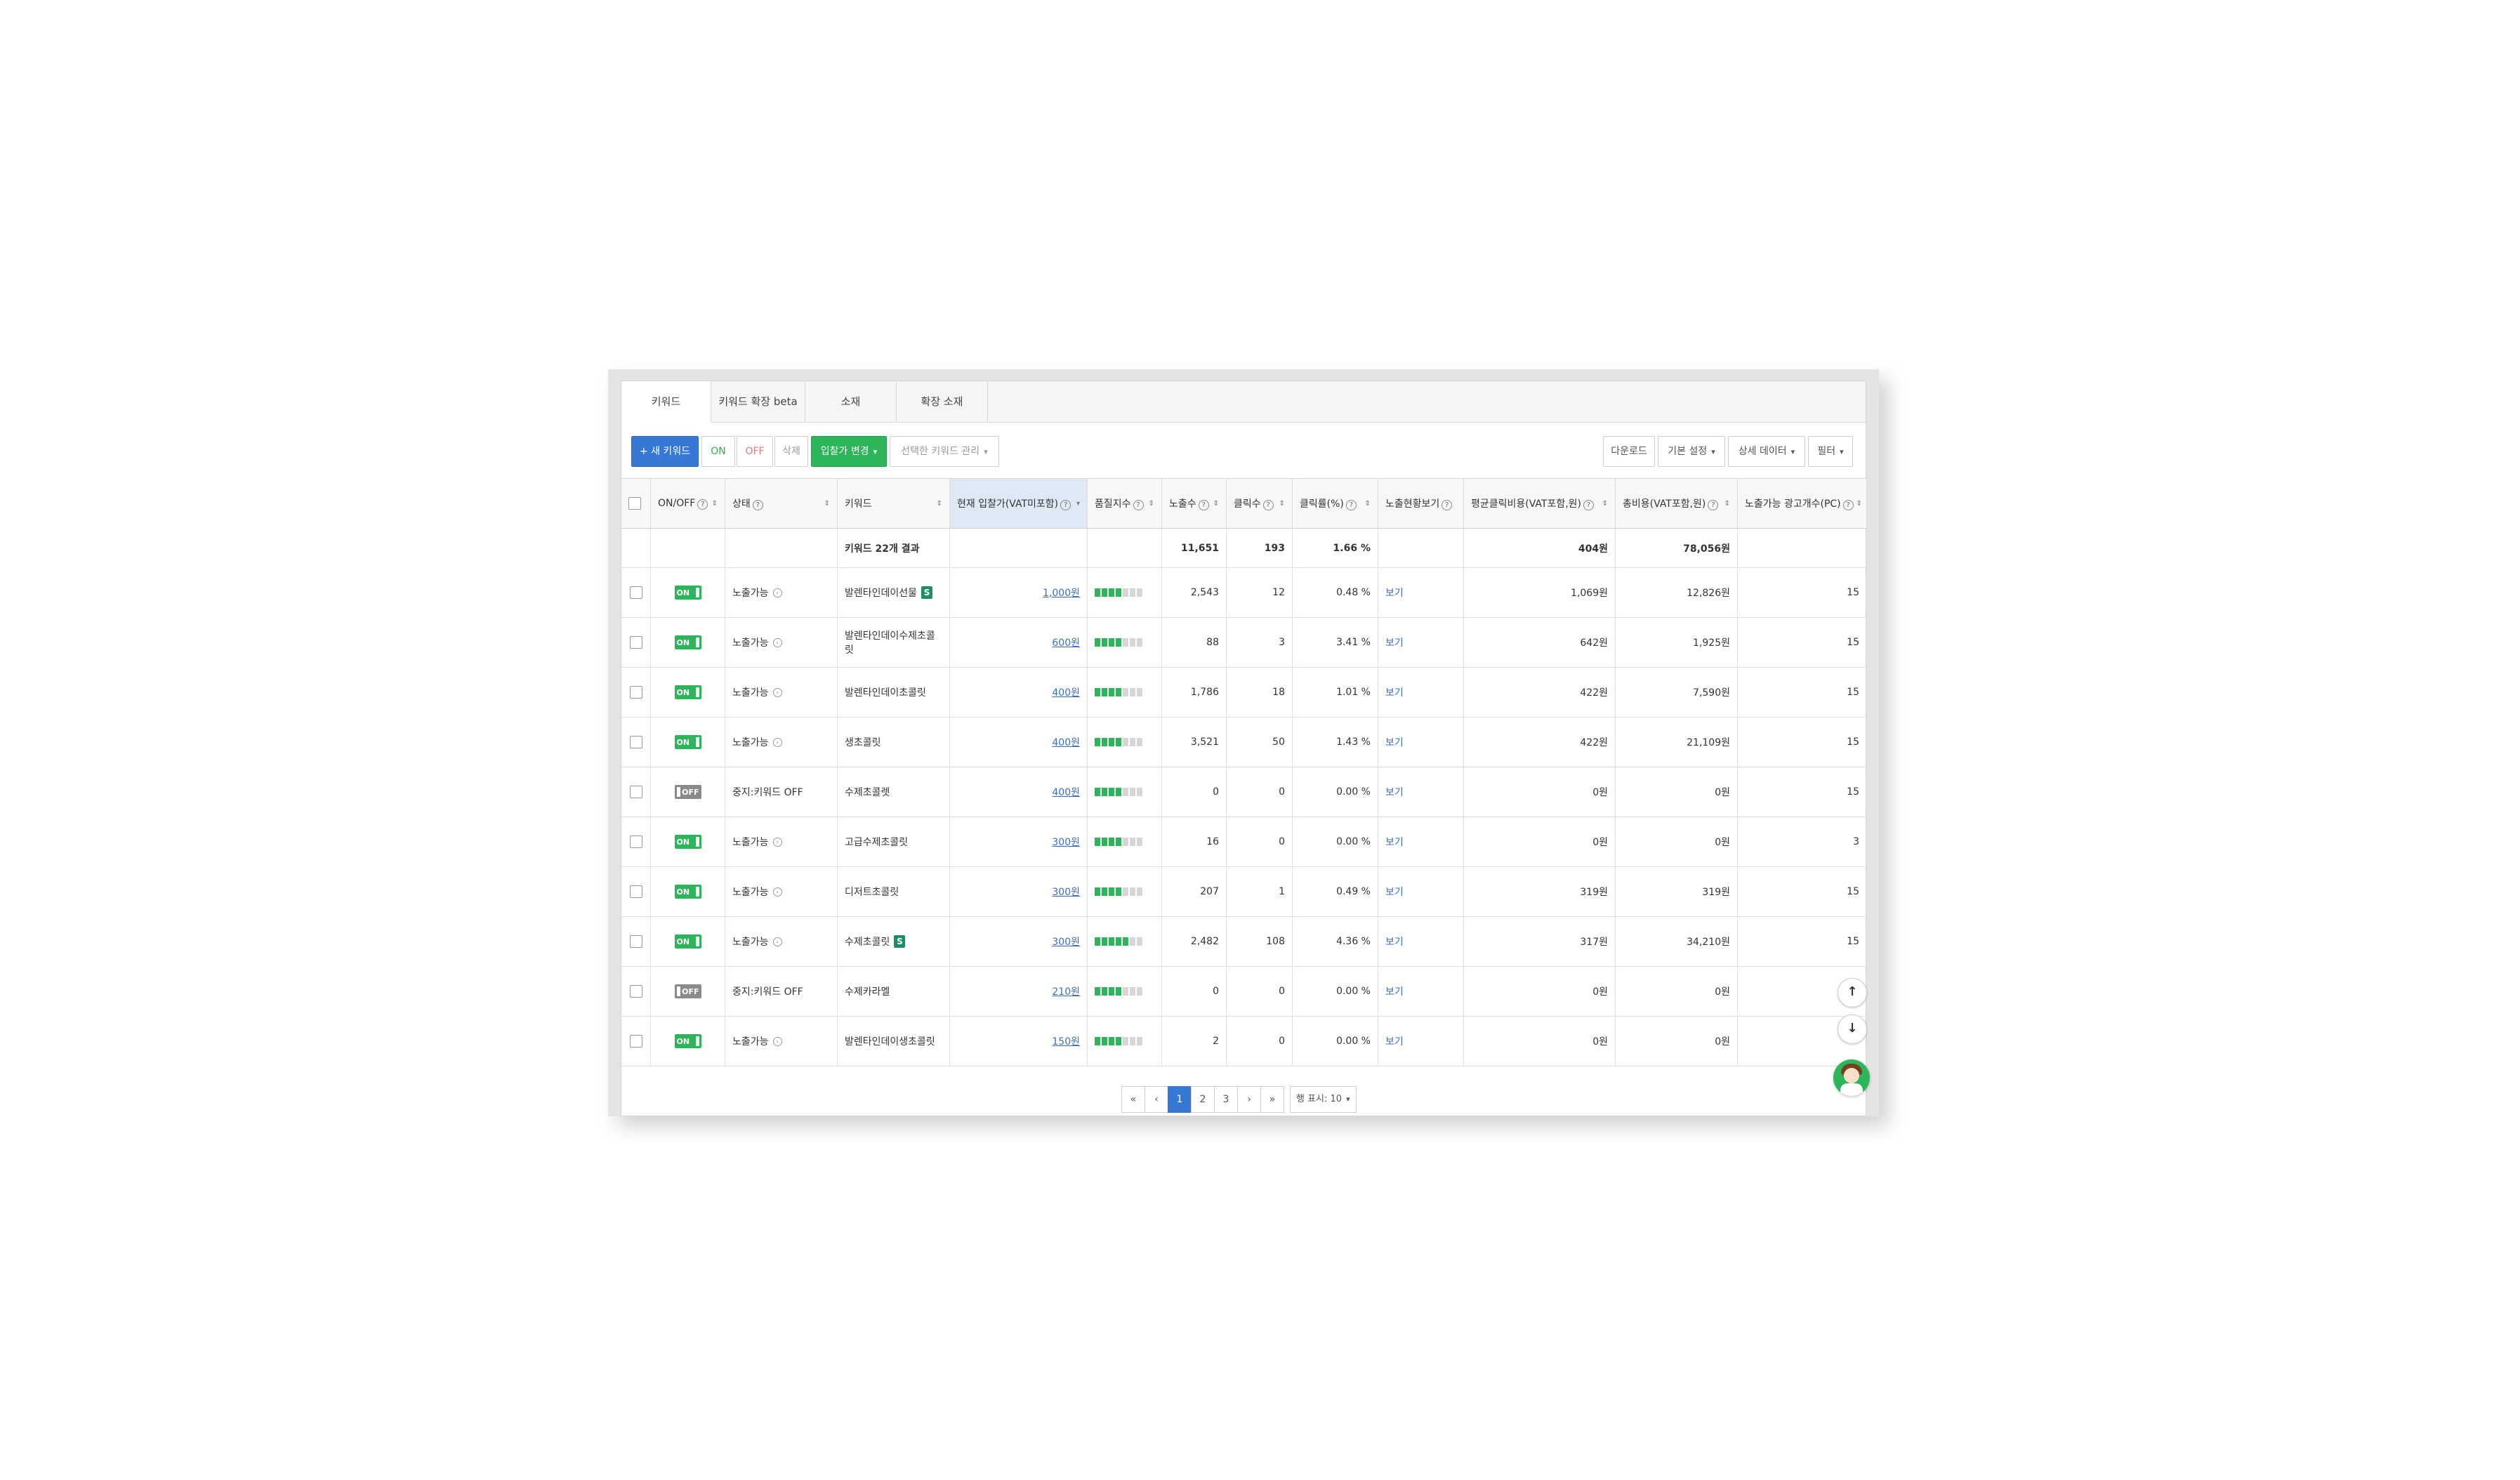  What do you see at coordinates (1061, 593) in the screenshot?
I see `bid-link: 1,000원` at bounding box center [1061, 593].